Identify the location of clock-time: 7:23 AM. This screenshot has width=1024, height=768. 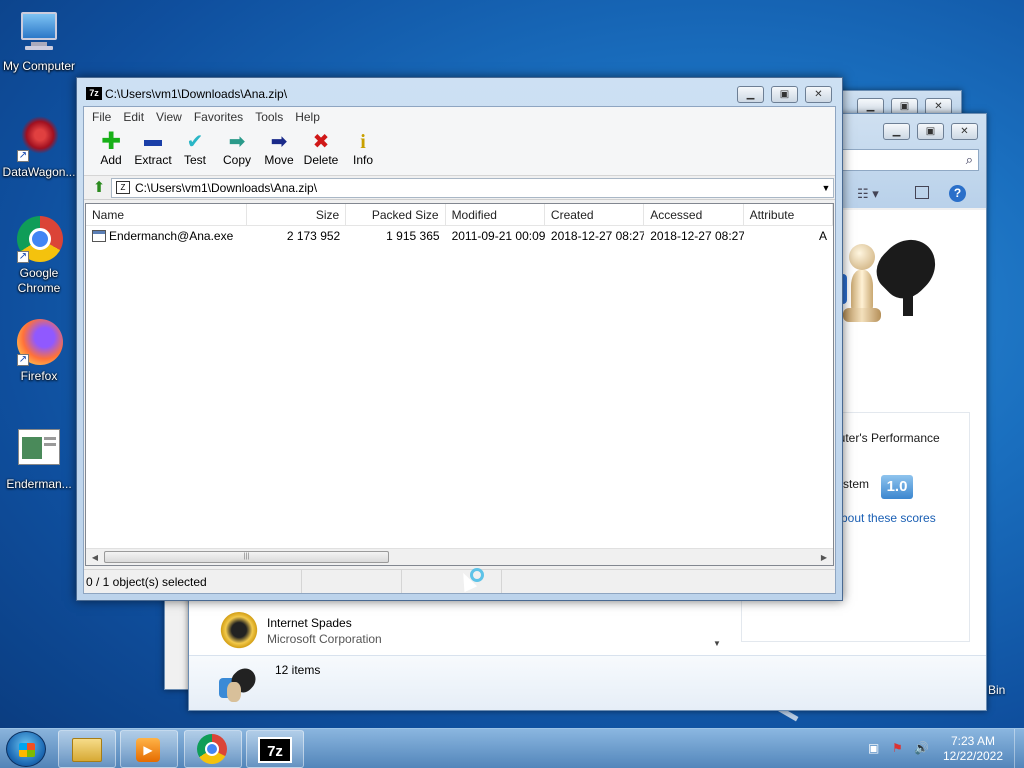
(973, 741).